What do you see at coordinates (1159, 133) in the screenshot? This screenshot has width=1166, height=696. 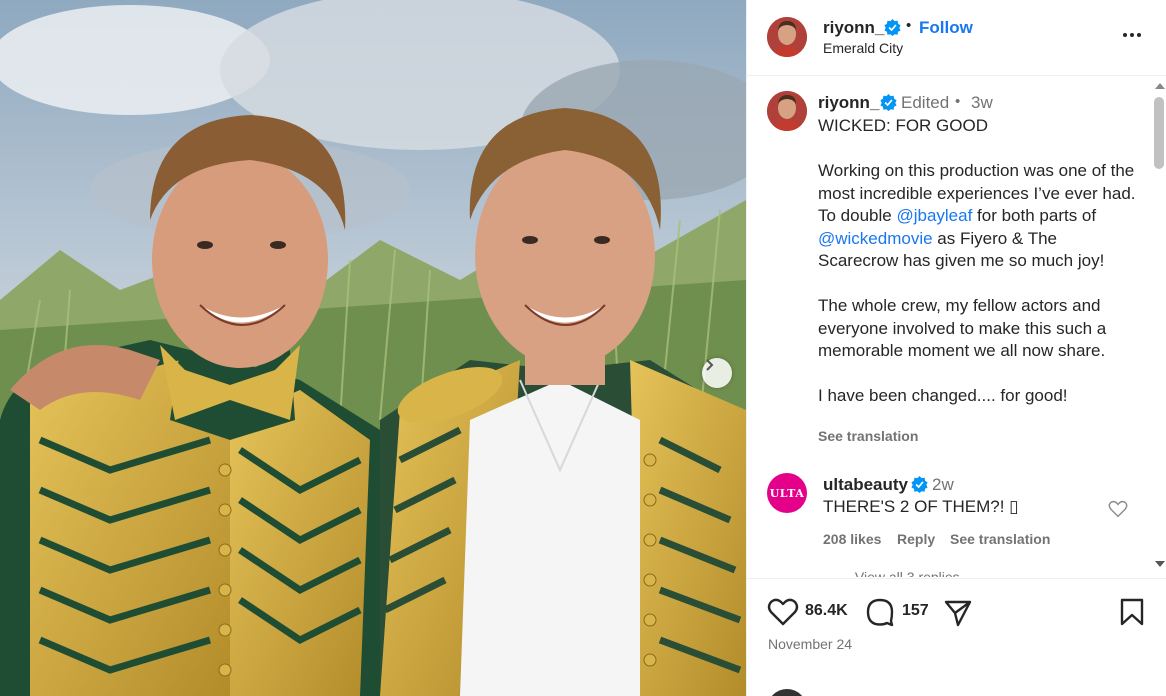 I see `scrollbar-thumb` at bounding box center [1159, 133].